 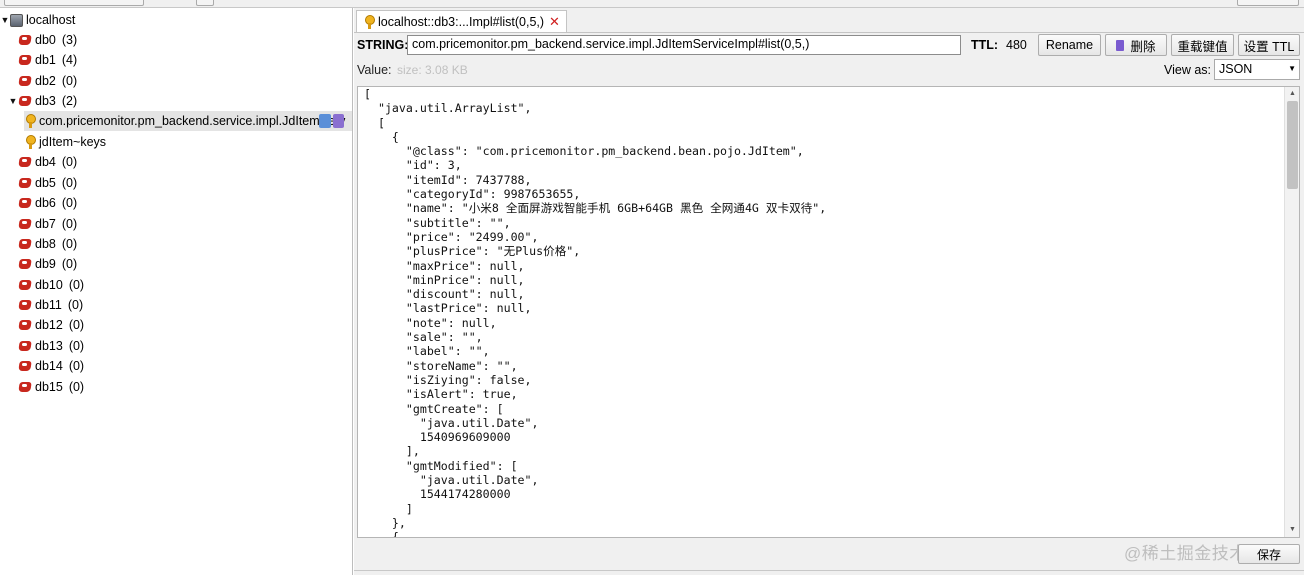 What do you see at coordinates (51, 387) in the screenshot?
I see `tree-node-db15: db15 (0)` at bounding box center [51, 387].